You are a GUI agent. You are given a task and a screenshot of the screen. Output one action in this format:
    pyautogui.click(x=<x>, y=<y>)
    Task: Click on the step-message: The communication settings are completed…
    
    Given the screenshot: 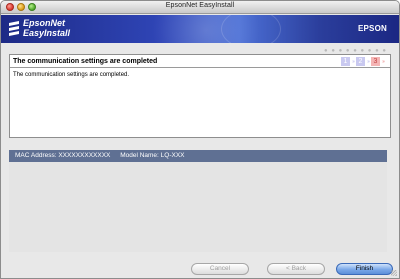 What is the action you would take?
    pyautogui.click(x=71, y=75)
    